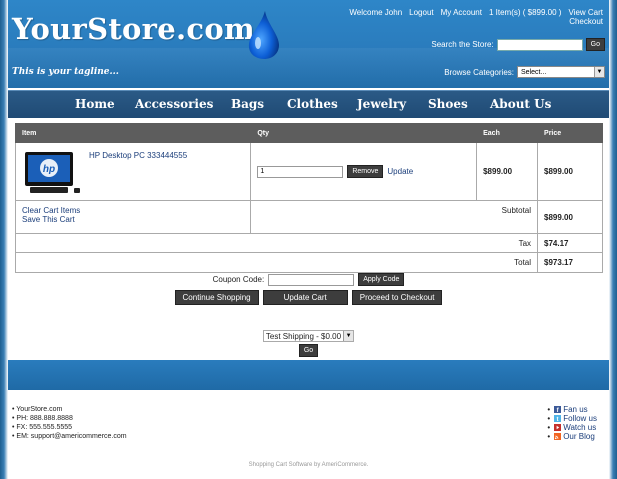  Describe the element at coordinates (238, 279) in the screenshot. I see `coupon-label: Coupon Code:` at that location.